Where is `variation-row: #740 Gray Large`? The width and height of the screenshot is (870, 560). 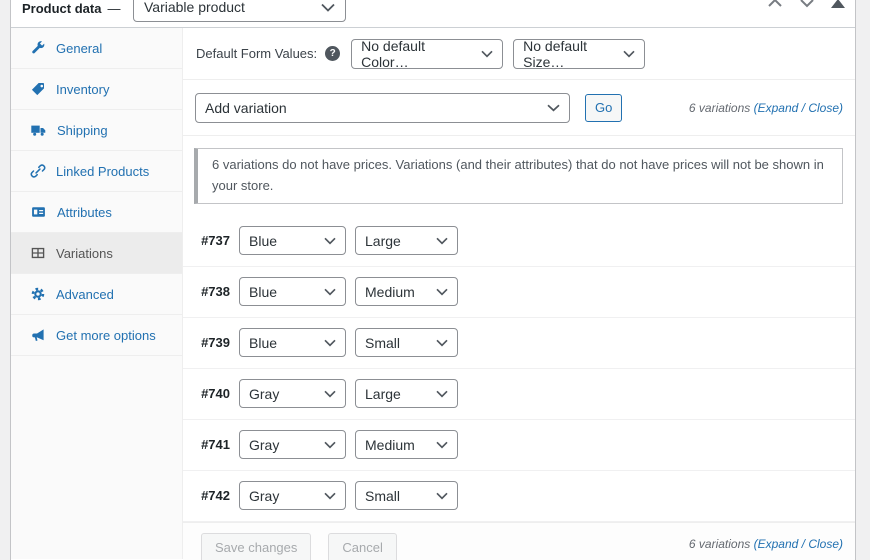
variation-row: #740 Gray Large is located at coordinates (519, 394).